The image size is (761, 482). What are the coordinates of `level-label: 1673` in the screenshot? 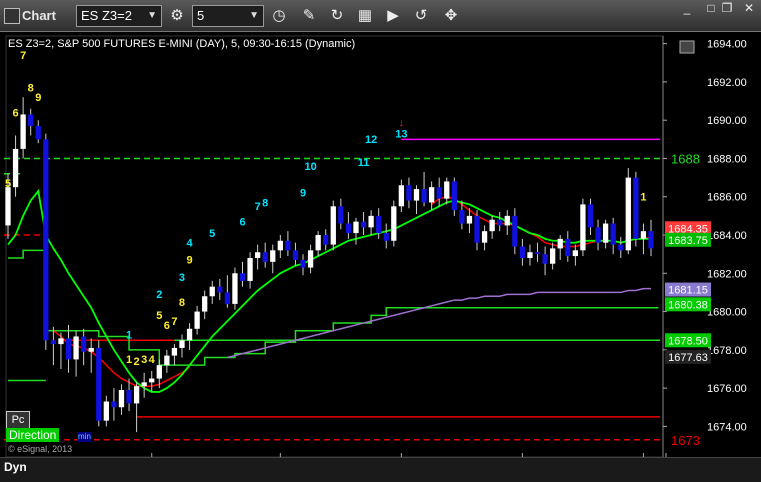 It's located at (685, 440).